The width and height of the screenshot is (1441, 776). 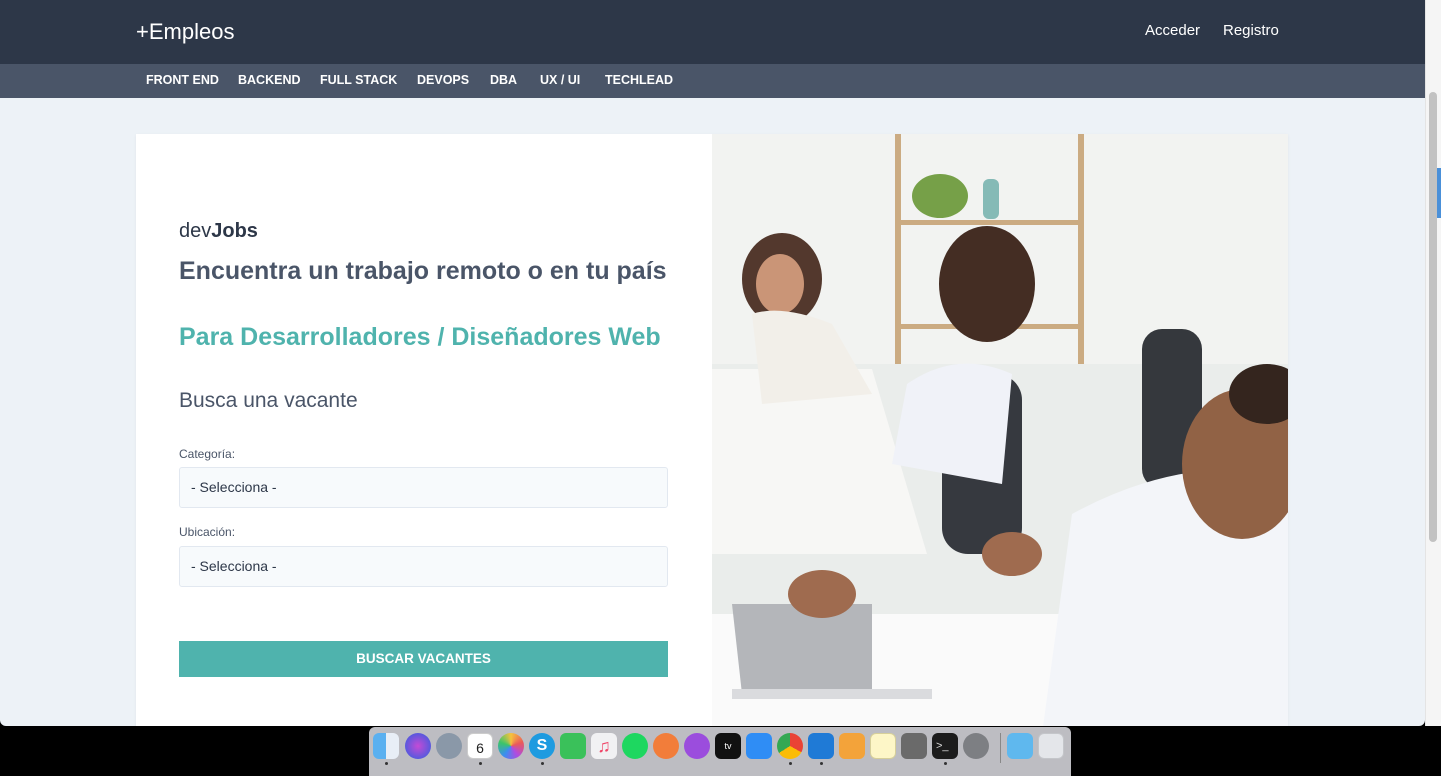 I want to click on category-link-devops: DEVOPS, so click(x=443, y=80).